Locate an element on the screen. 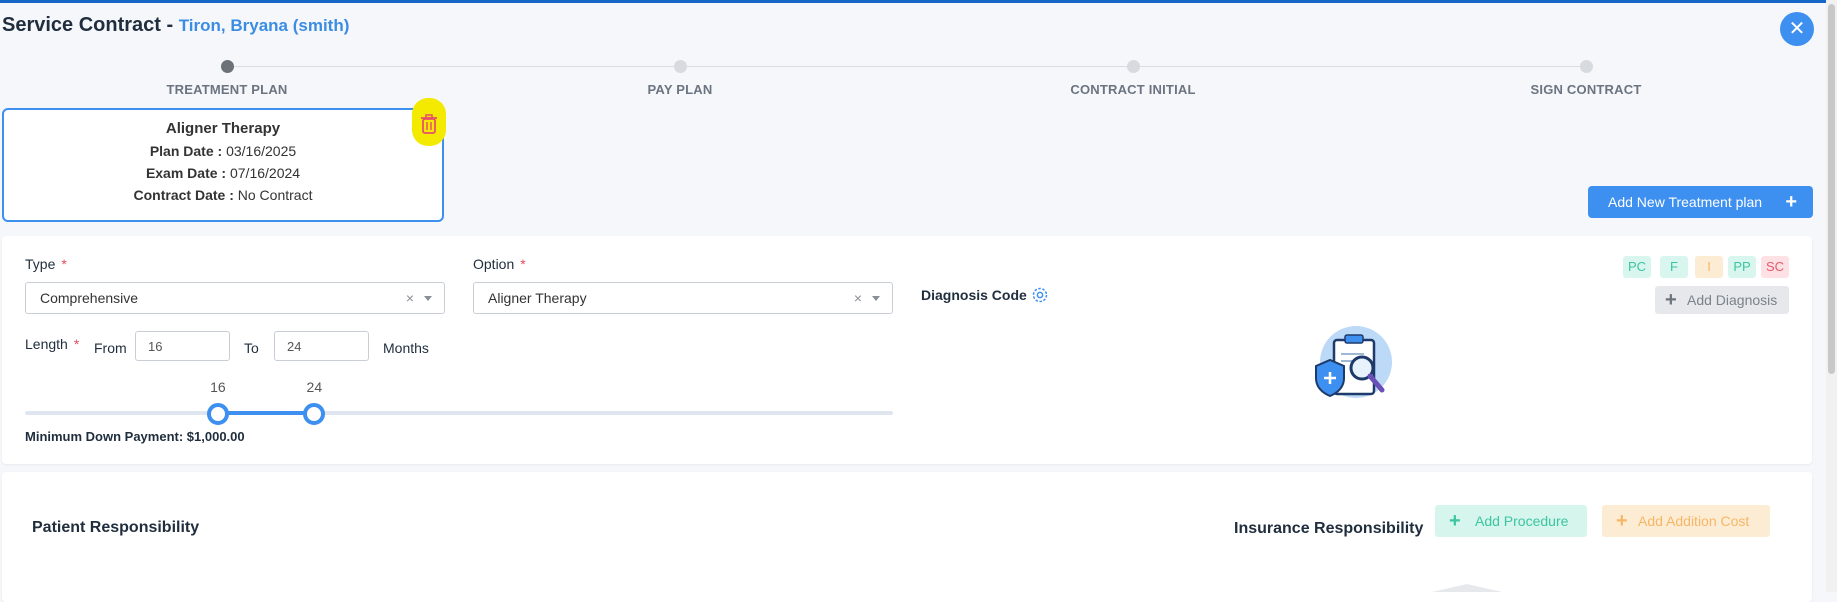 This screenshot has height=602, width=1837. clipboard-search-icon is located at coordinates (1353, 362).